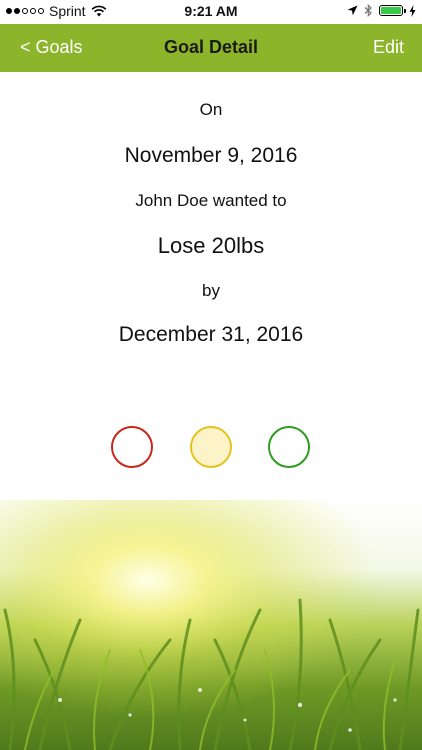  I want to click on on-label: On, so click(211, 109).